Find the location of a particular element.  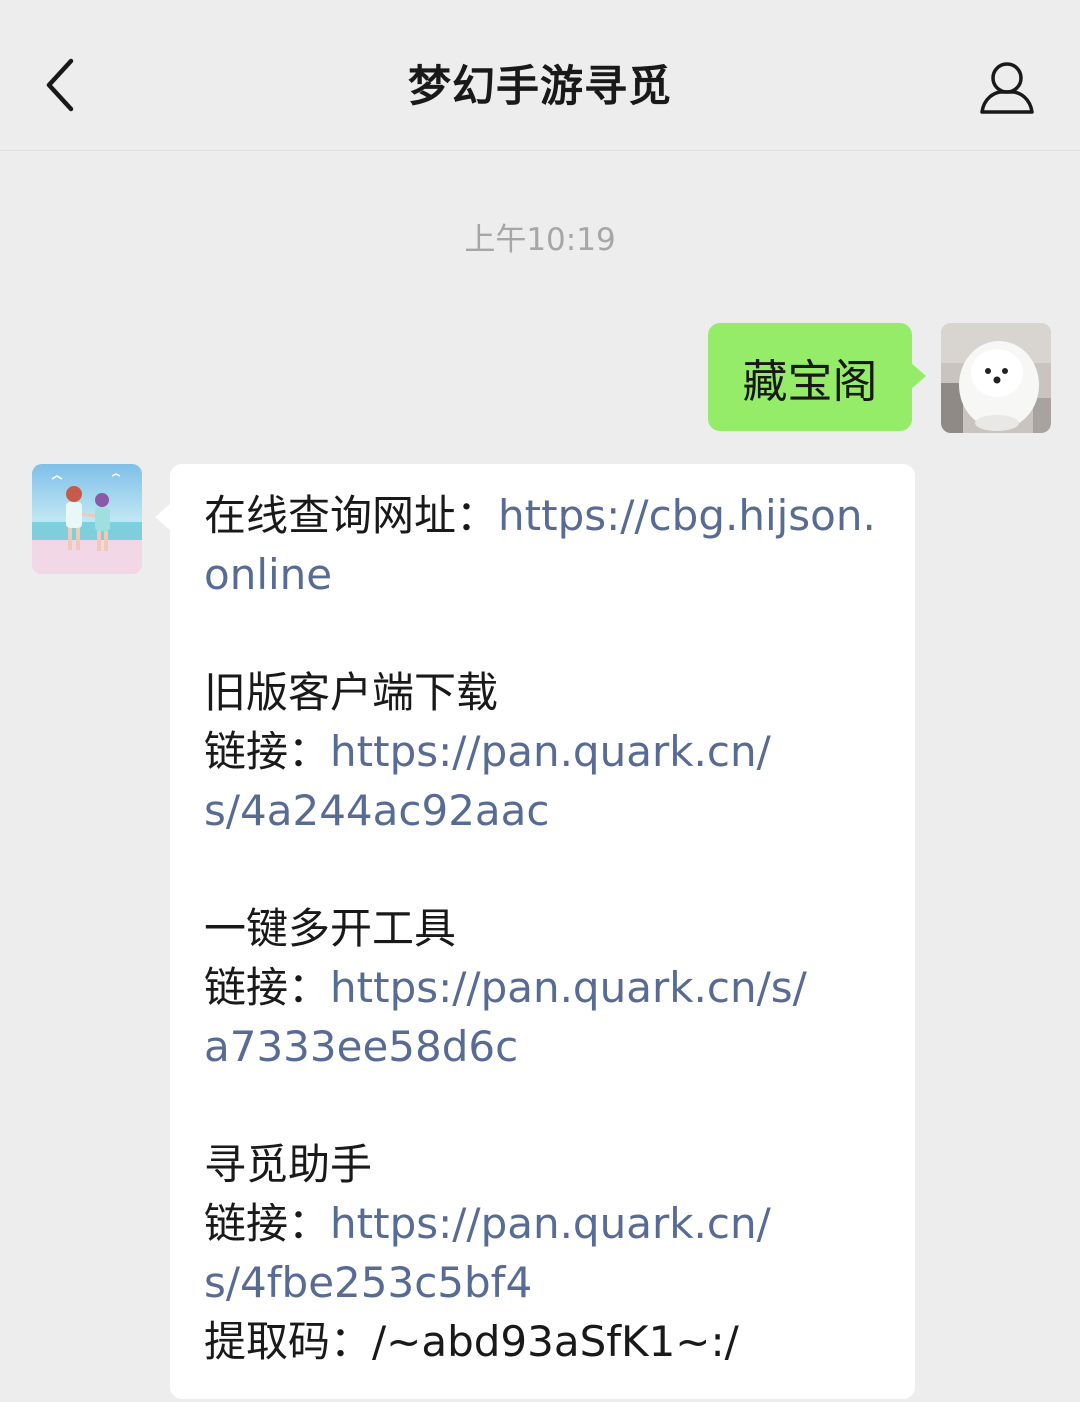

section-title-old-client: 旧版客户端下载 is located at coordinates (351, 692).